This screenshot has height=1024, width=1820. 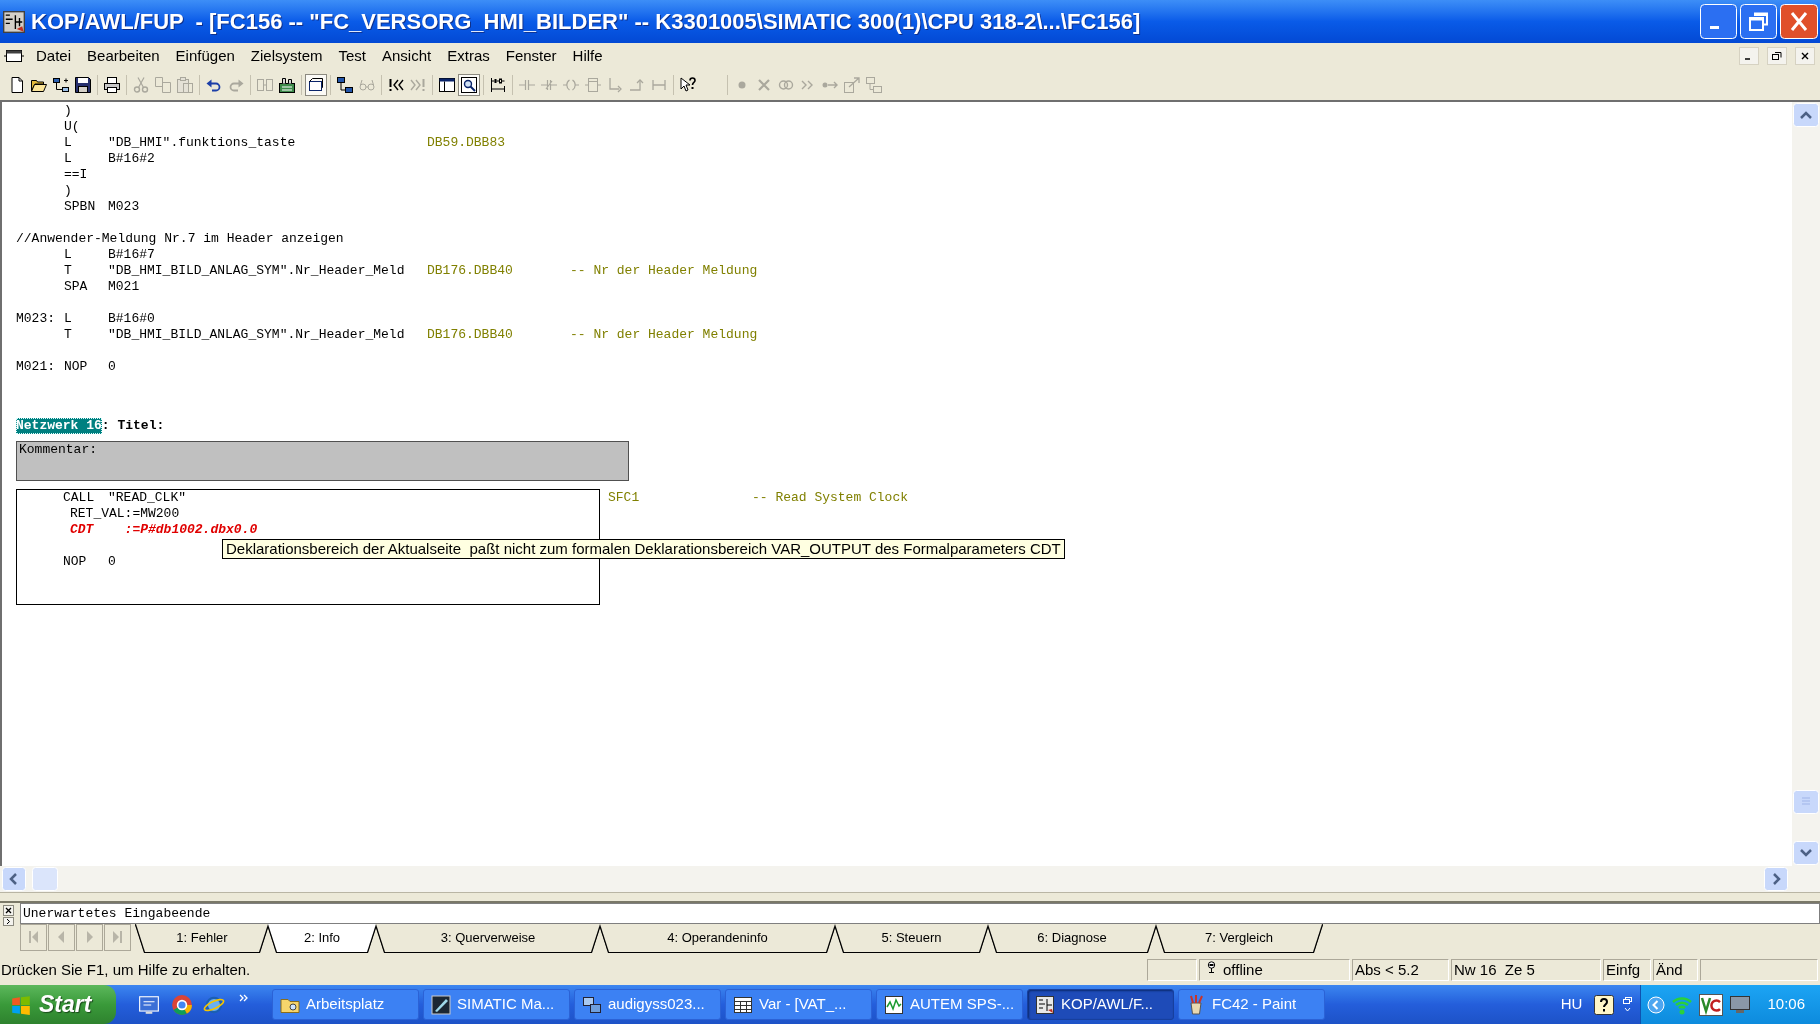 I want to click on operand: B#16#2, so click(x=131, y=158).